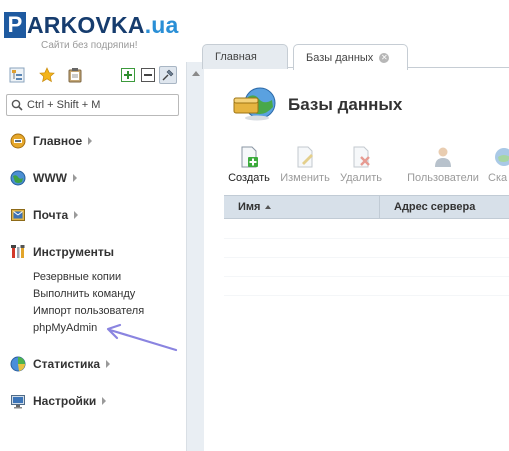  I want to click on sidebar-label-www: WWW, so click(50, 178).